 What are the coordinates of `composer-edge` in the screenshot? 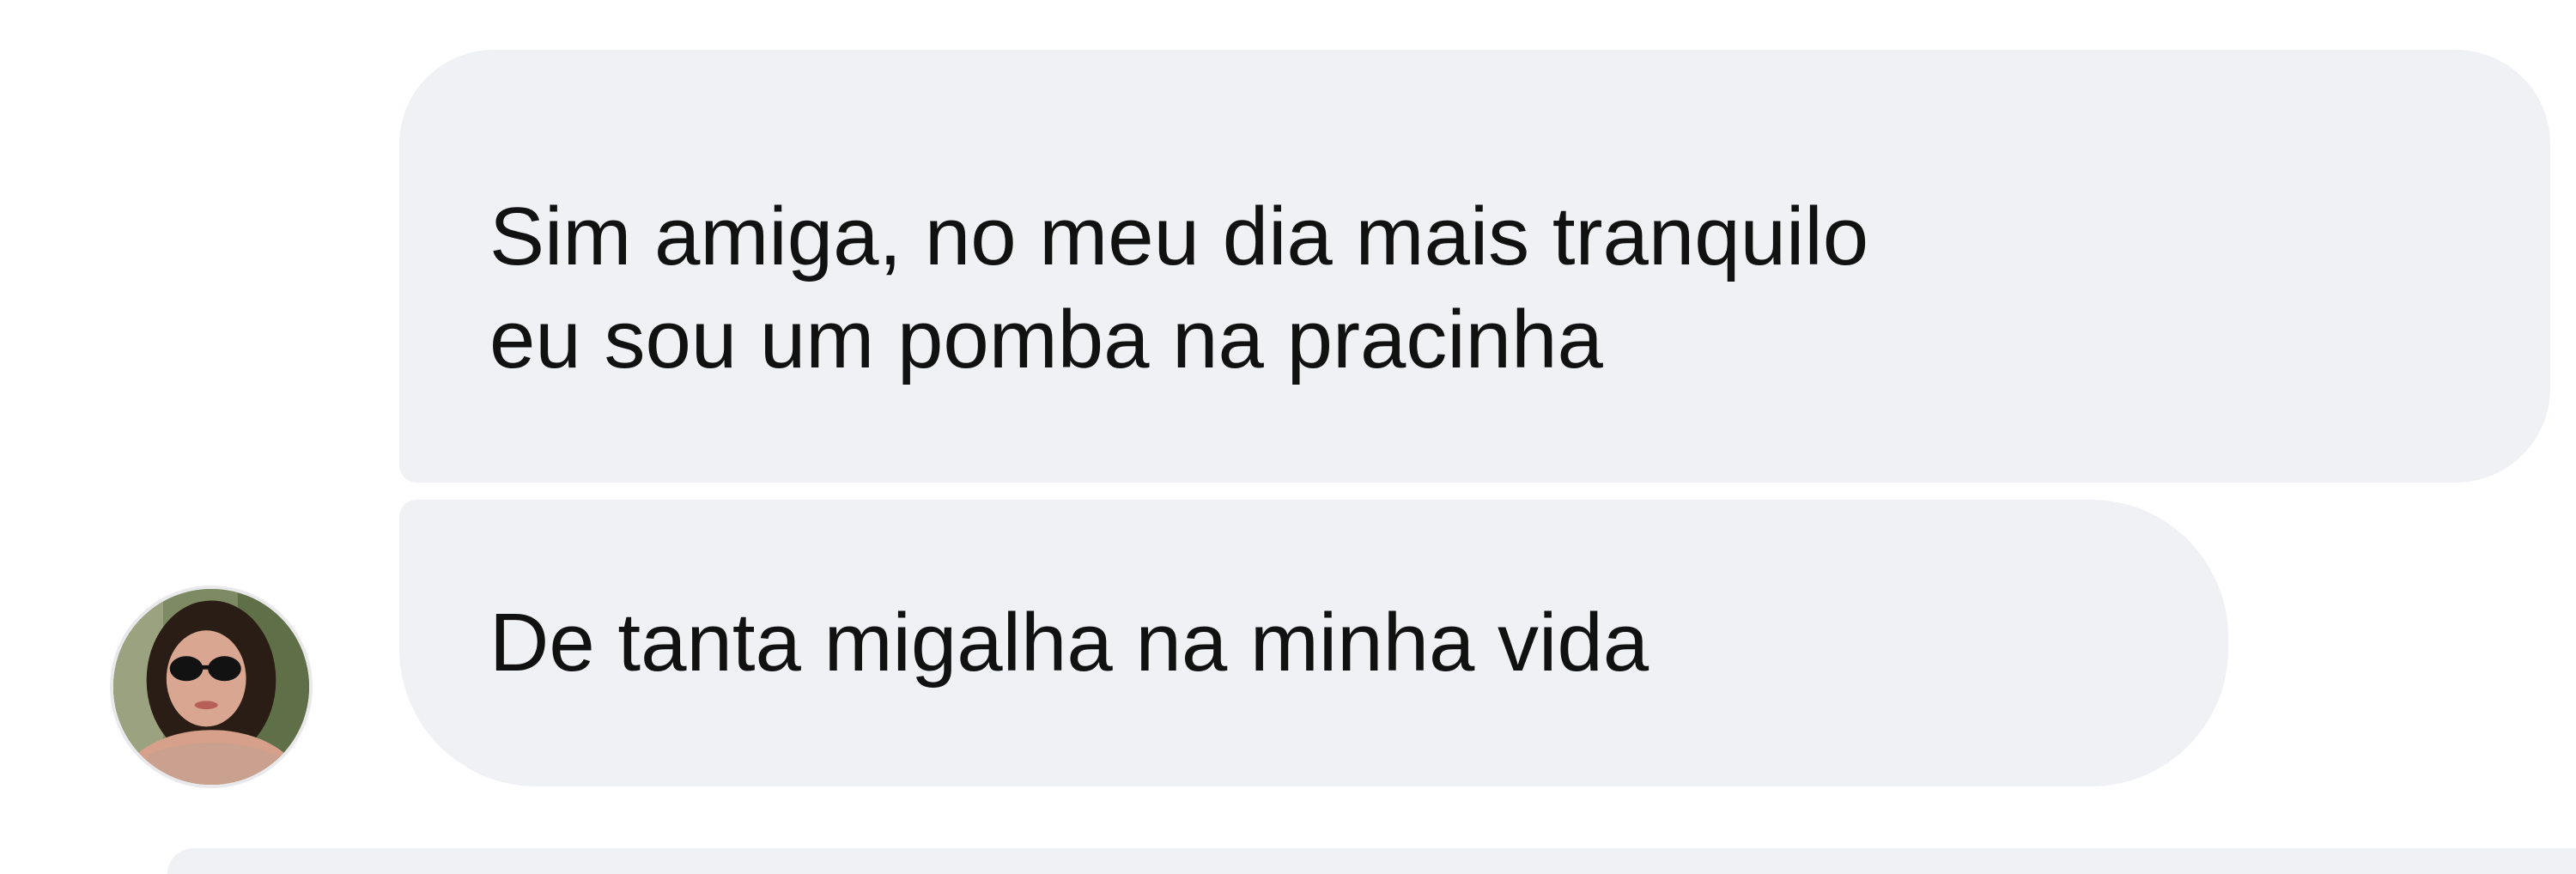 It's located at (1371, 861).